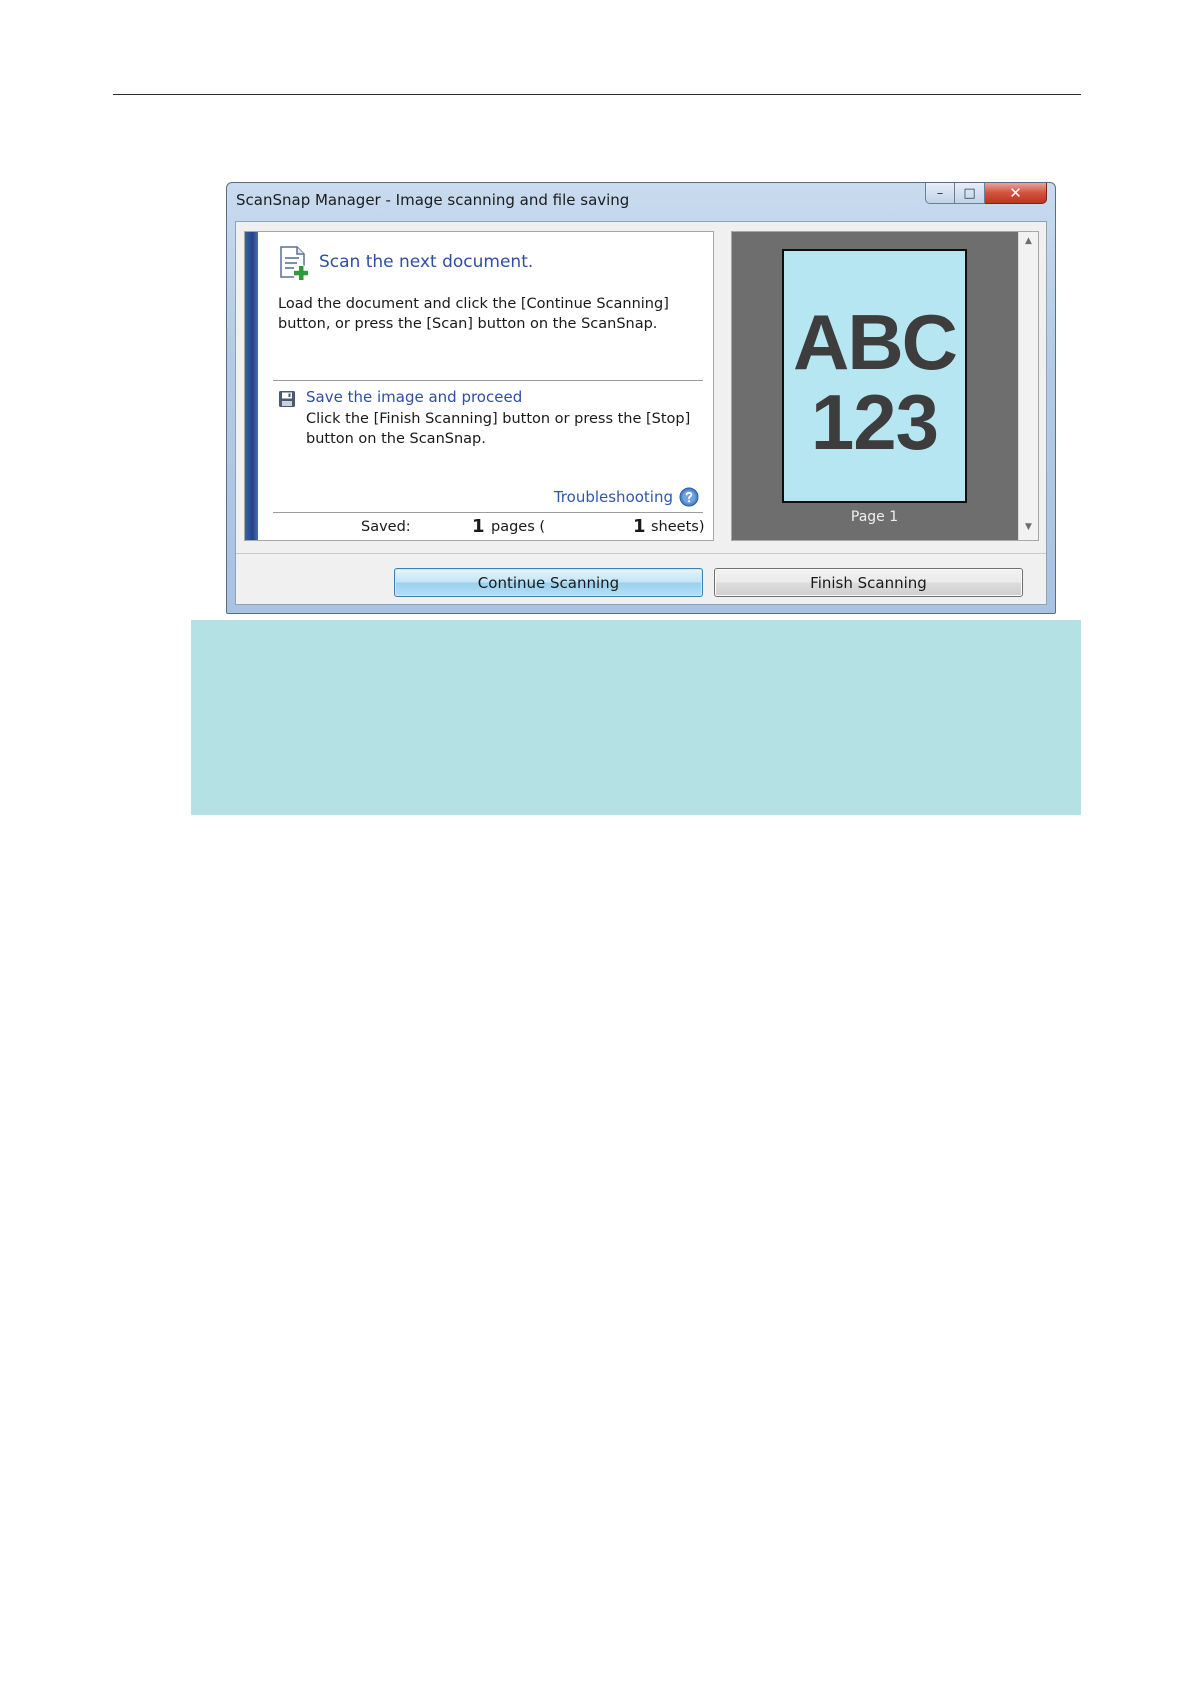  What do you see at coordinates (641, 553) in the screenshot?
I see `button-bar-separator` at bounding box center [641, 553].